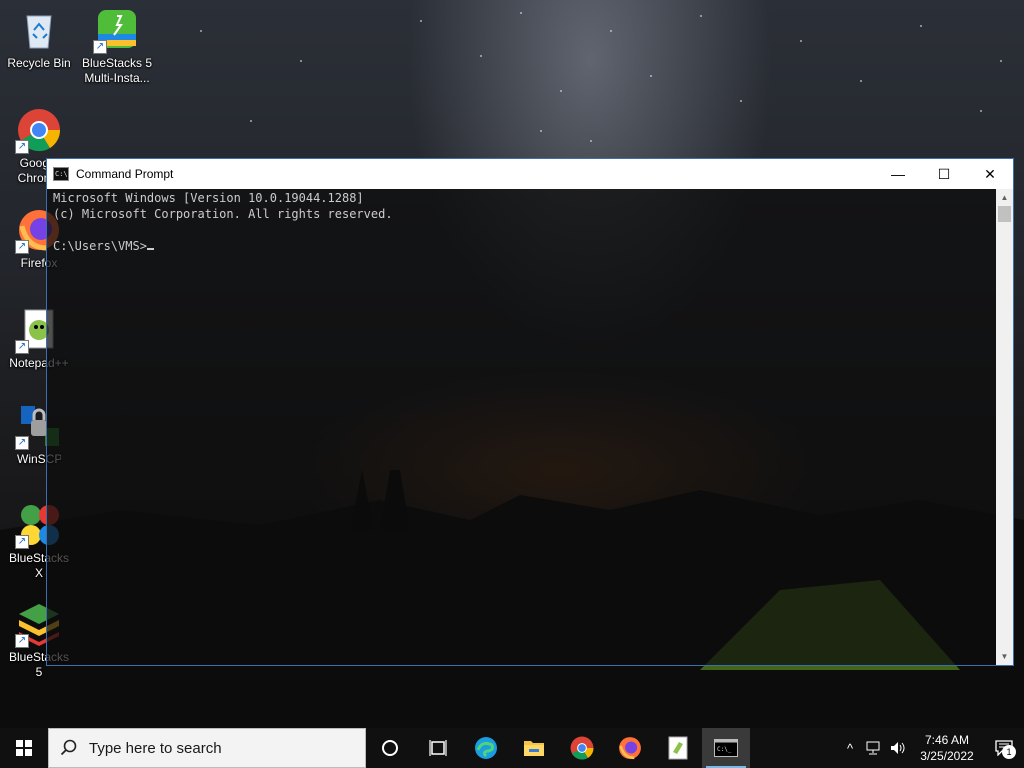  Describe the element at coordinates (155, 748) in the screenshot. I see `search-placeholder: Type here to search` at that location.